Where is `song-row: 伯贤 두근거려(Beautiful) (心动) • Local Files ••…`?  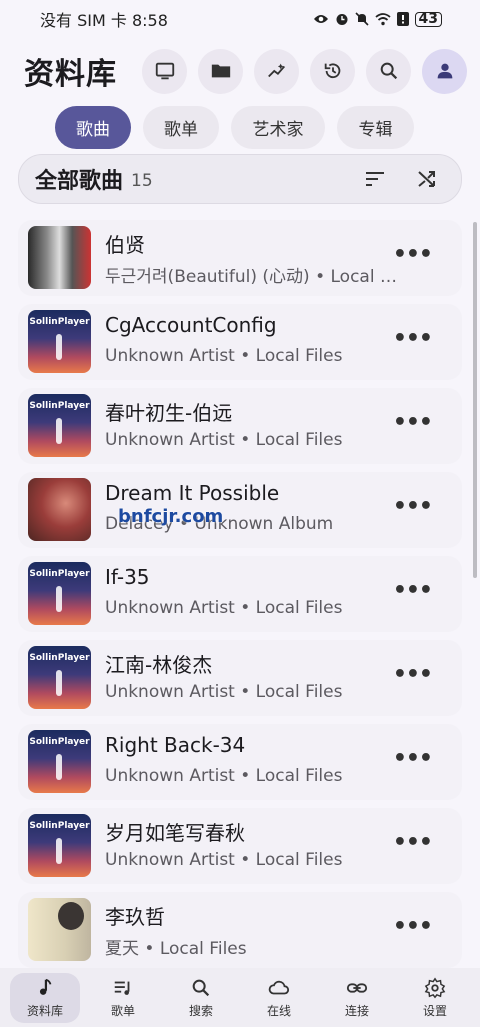
song-row: 伯贤 두근거려(Beautiful) (心动) • Local Files ••… is located at coordinates (240, 258).